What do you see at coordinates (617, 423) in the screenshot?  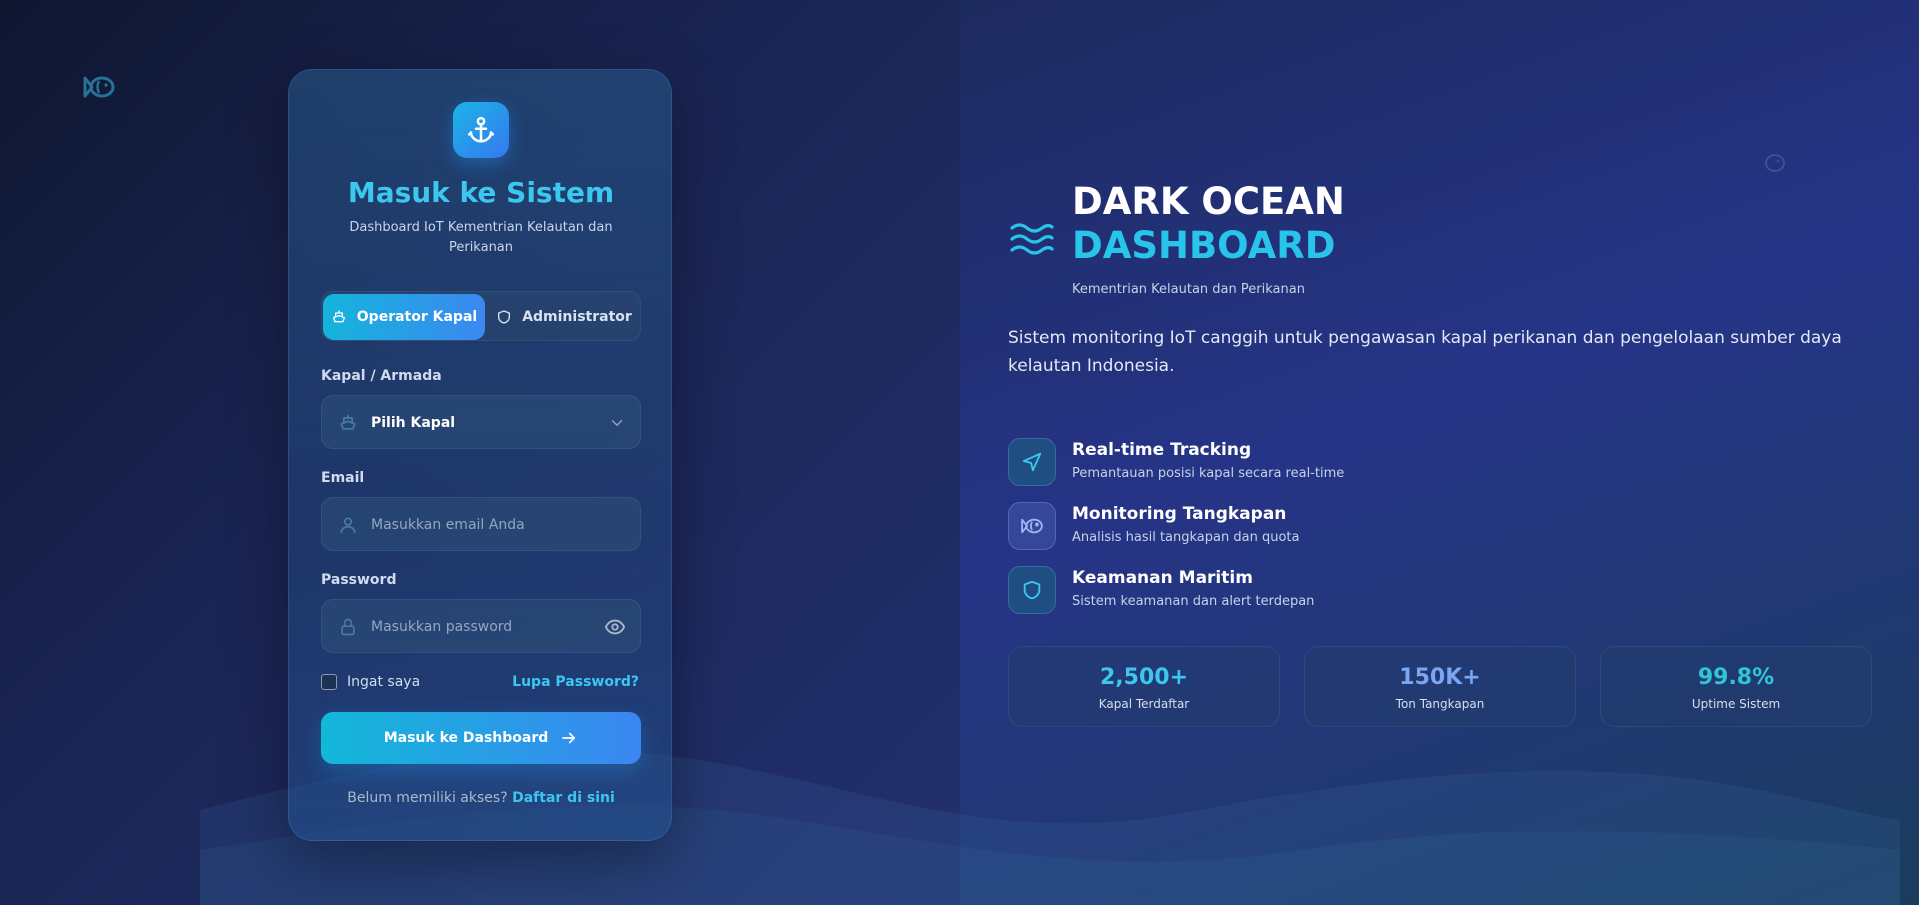 I see `chevron-down-icon` at bounding box center [617, 423].